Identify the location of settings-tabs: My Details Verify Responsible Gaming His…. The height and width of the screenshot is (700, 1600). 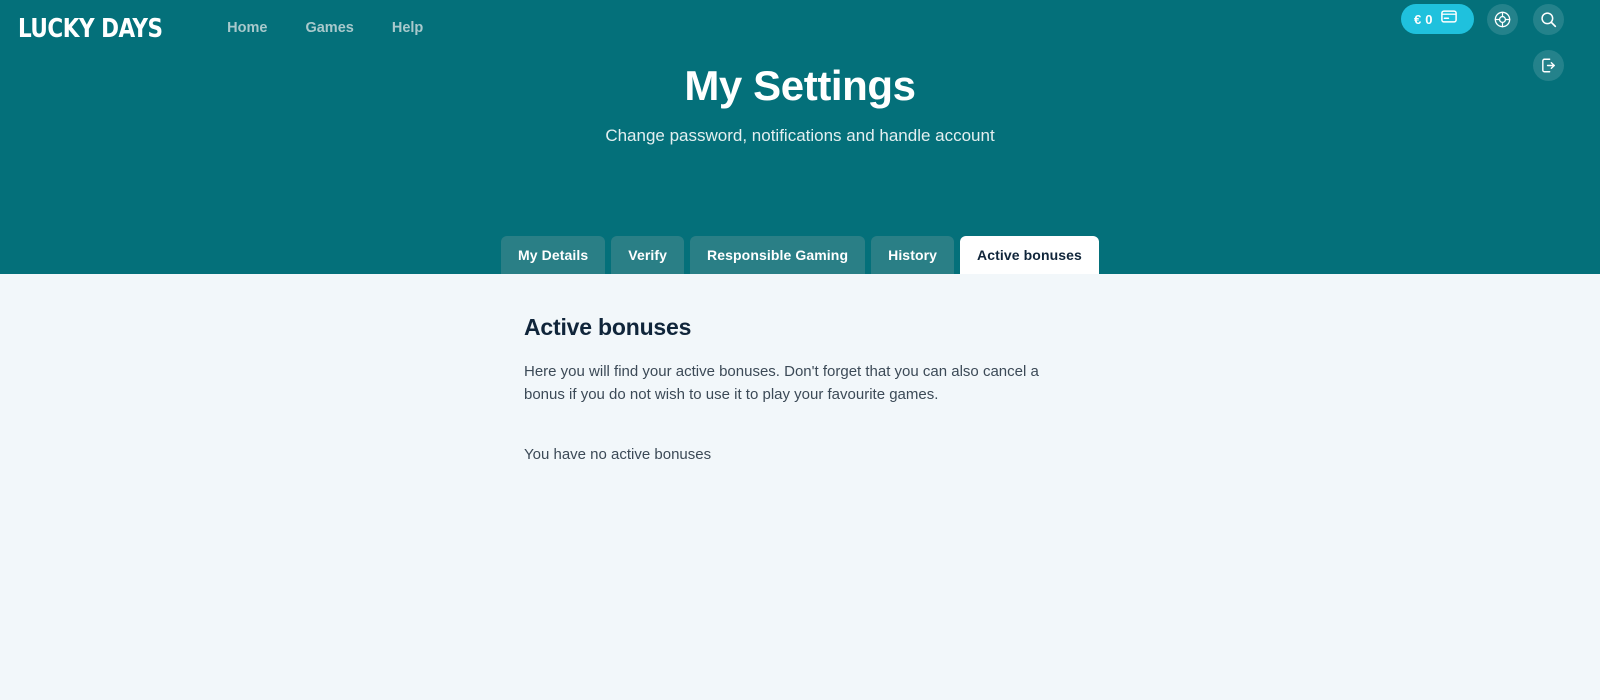
(800, 255).